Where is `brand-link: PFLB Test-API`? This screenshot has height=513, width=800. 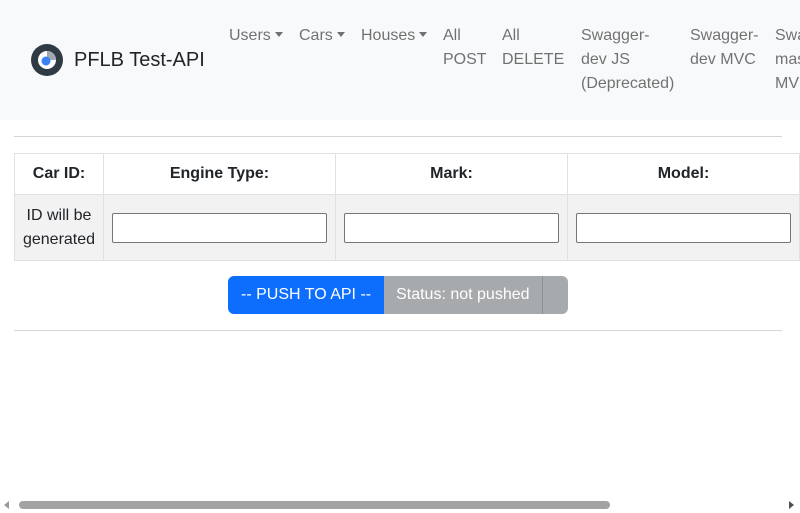
brand-link: PFLB Test-API is located at coordinates (117, 60).